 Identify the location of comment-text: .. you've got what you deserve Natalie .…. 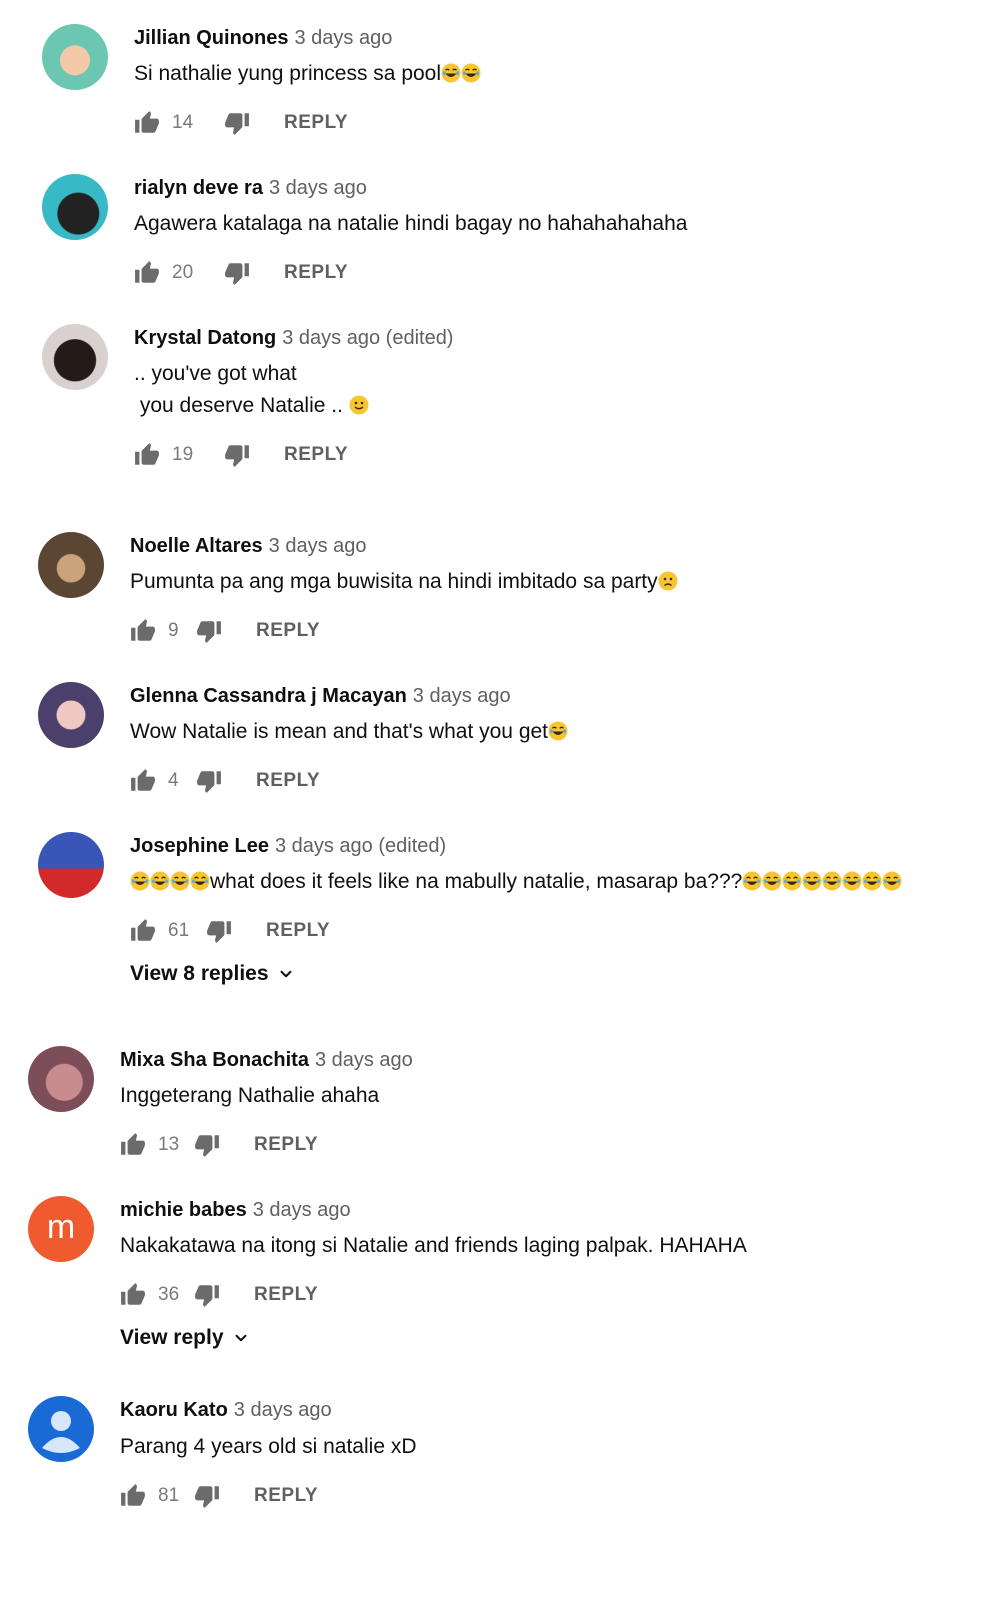
(251, 390).